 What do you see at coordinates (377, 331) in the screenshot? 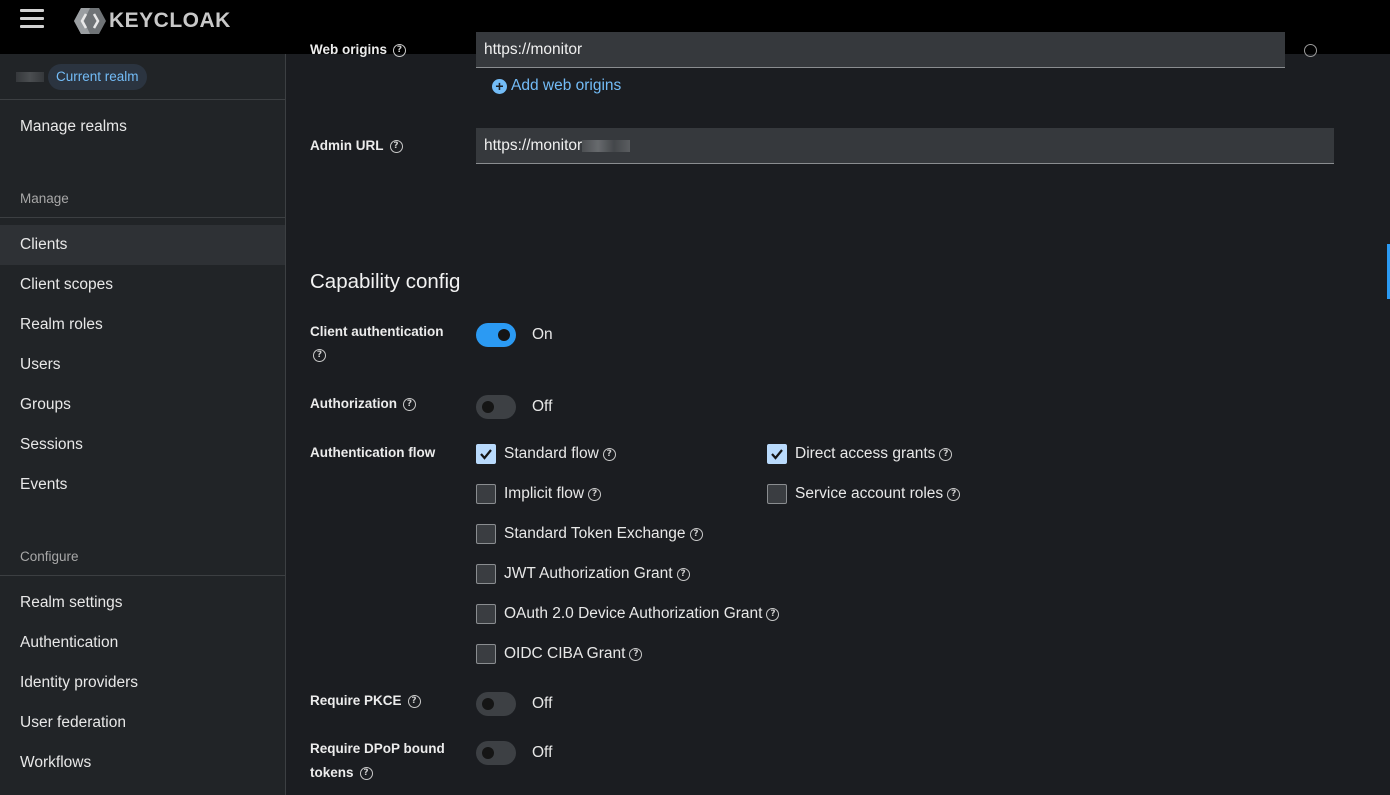
I see `client-authentication-label-text: Client authentication` at bounding box center [377, 331].